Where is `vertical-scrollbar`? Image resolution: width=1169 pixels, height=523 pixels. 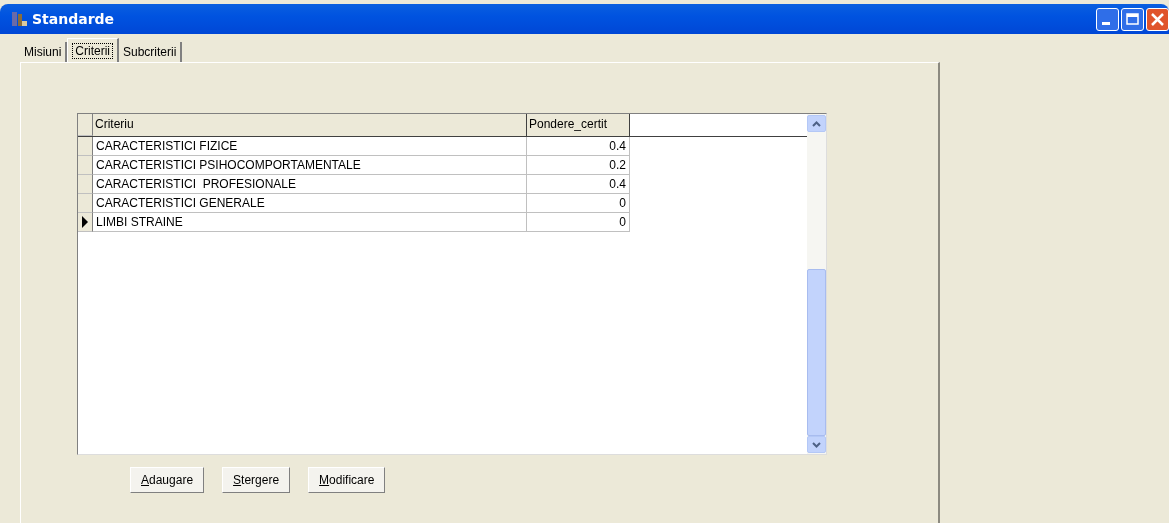
vertical-scrollbar is located at coordinates (816, 284).